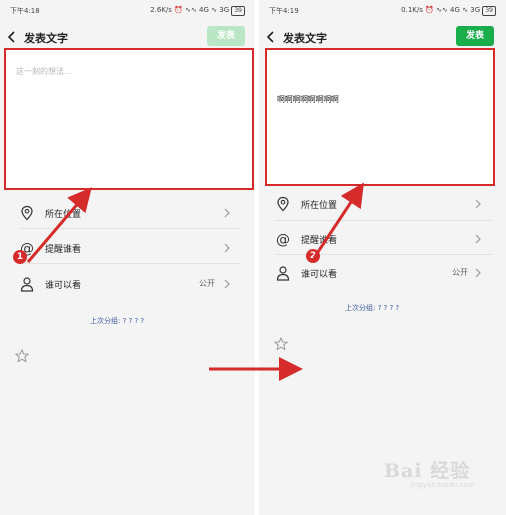  Describe the element at coordinates (284, 11) in the screenshot. I see `status-time: 下午4:19` at that location.